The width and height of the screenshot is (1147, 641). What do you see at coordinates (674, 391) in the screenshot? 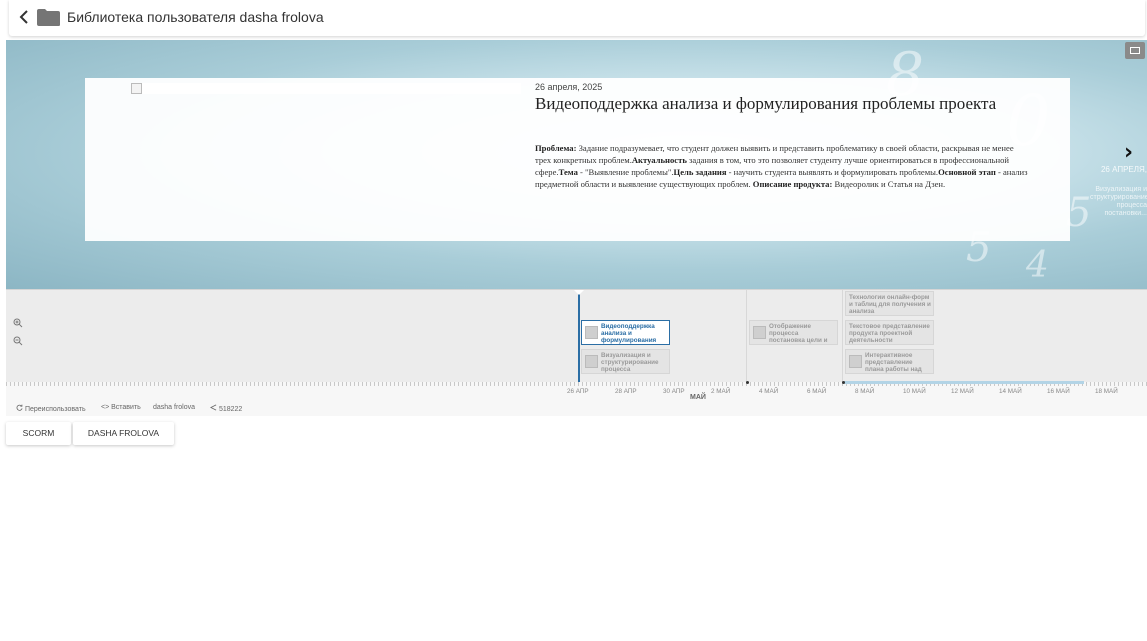
I see `axis-tick-label: 30 АПР` at bounding box center [674, 391].